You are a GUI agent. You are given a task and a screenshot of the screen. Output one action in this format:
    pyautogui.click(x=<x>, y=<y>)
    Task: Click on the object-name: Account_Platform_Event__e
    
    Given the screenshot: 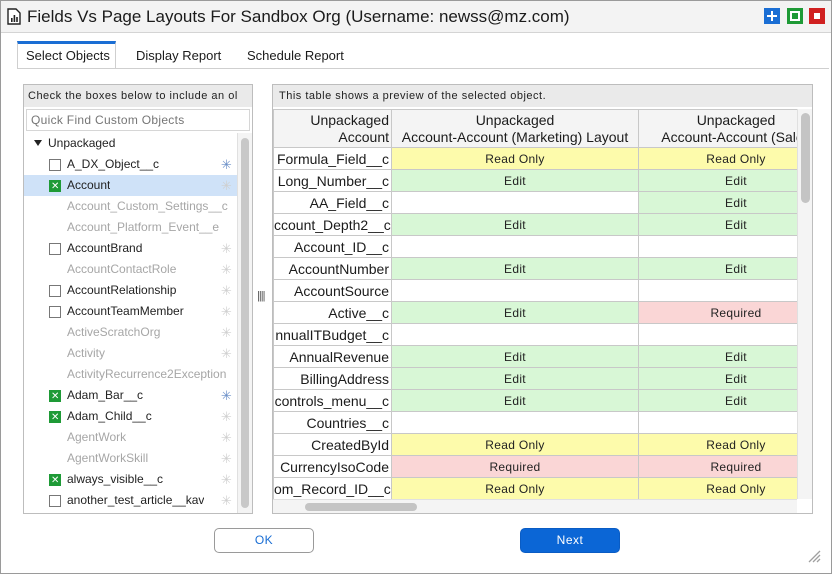 What is the action you would take?
    pyautogui.click(x=143, y=227)
    